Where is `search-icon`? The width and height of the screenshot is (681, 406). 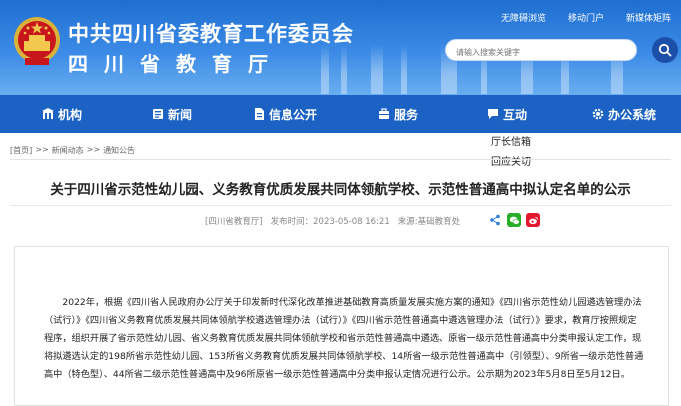 search-icon is located at coordinates (665, 50).